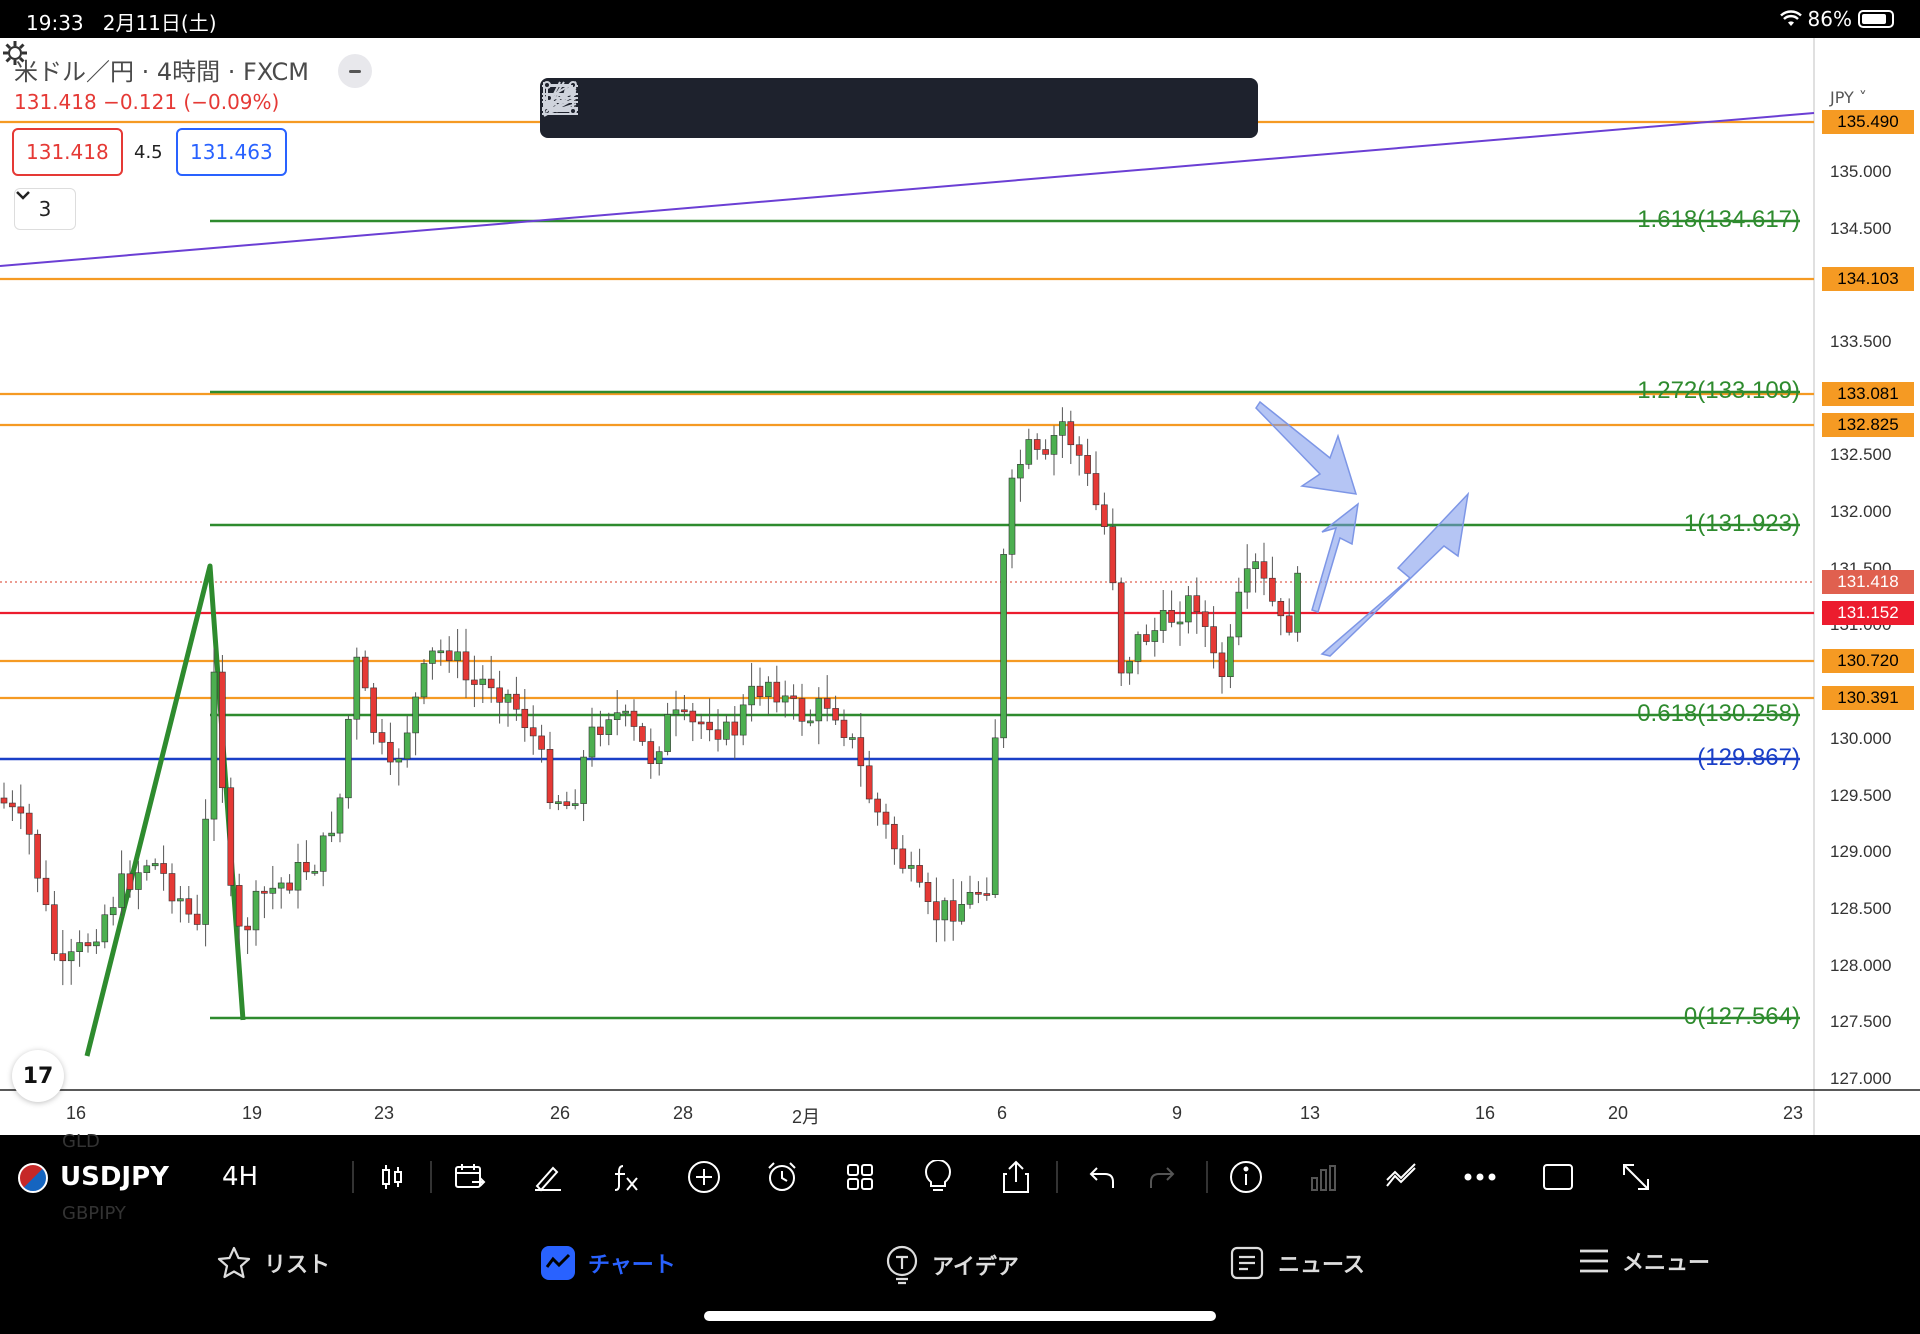  I want to click on tab-chart: チャート, so click(608, 1263).